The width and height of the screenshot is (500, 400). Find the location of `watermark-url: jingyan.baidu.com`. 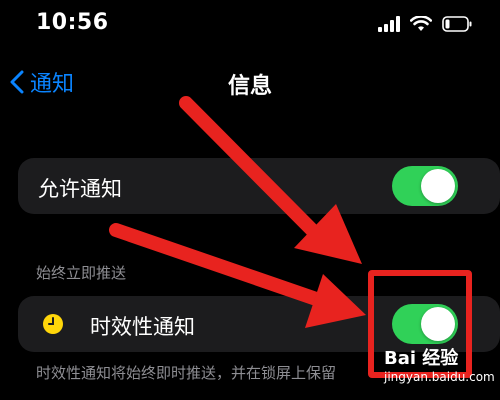

watermark-url: jingyan.baidu.com is located at coordinates (439, 377).